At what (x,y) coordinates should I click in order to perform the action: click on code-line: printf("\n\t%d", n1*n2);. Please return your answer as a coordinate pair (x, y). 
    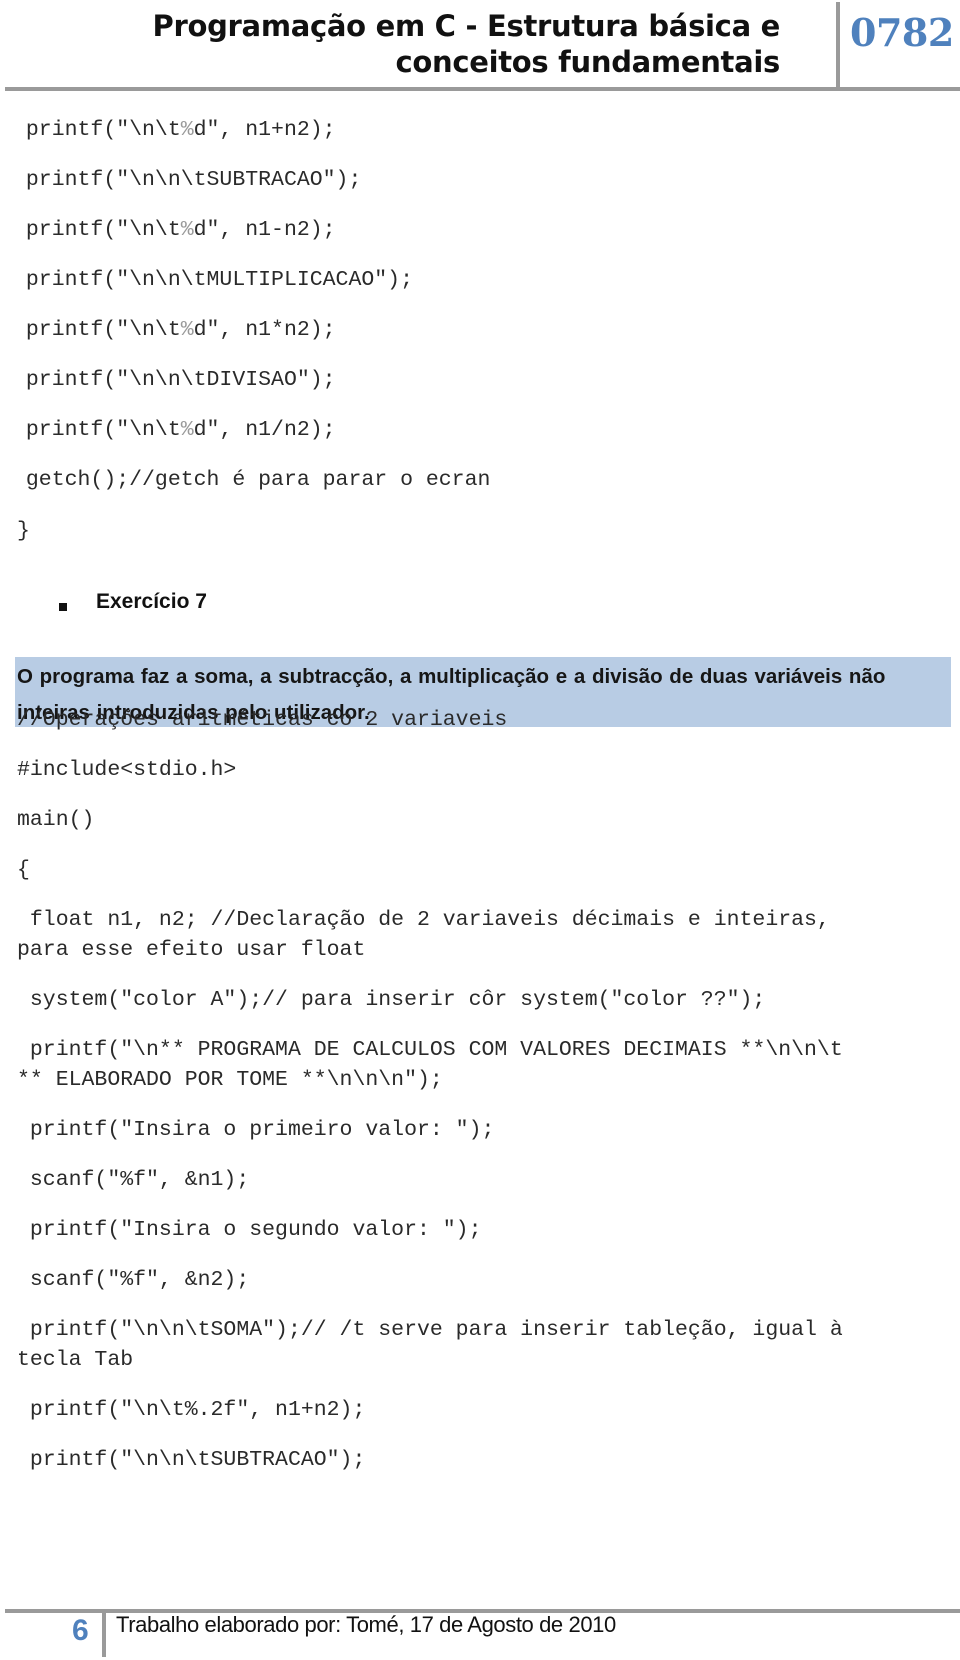
    Looking at the image, I should click on (174, 330).